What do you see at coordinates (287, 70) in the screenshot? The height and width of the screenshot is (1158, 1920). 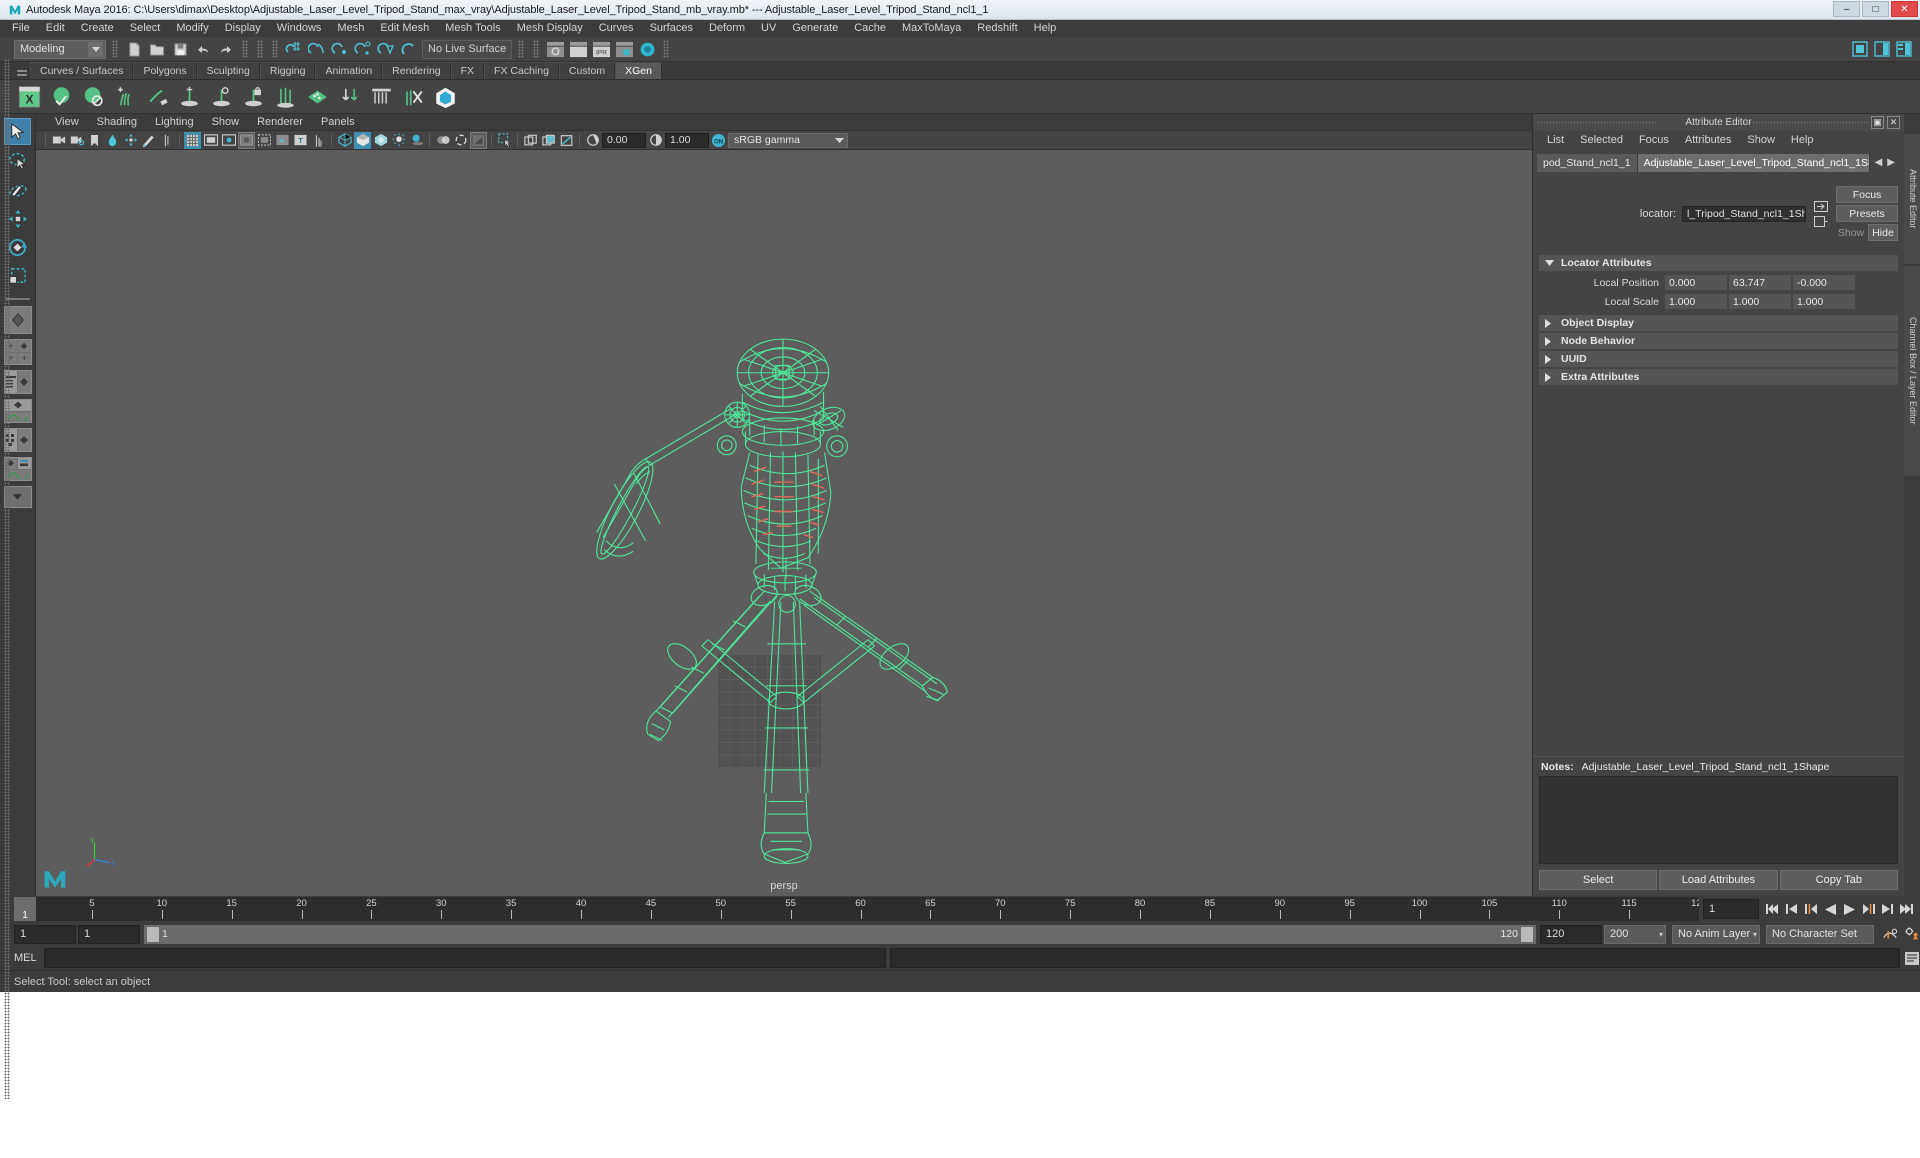 I see `shelf-tab-rigging: Rigging` at bounding box center [287, 70].